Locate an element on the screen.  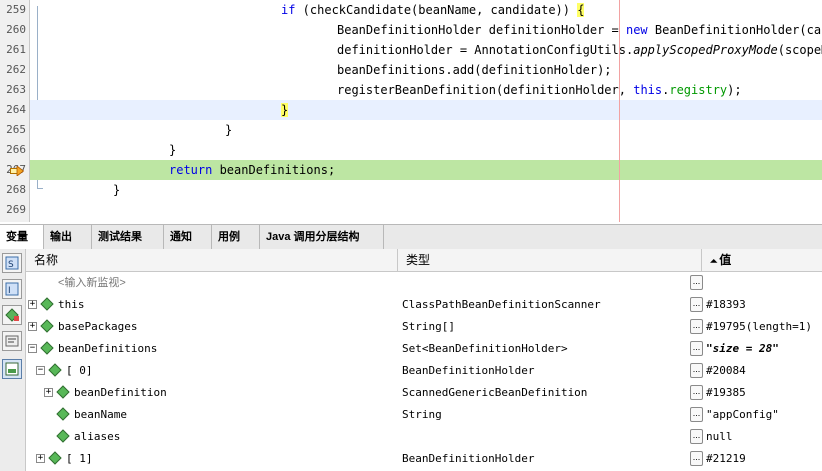
sort-ascending-icon: ⏶ is located at coordinates (714, 261).